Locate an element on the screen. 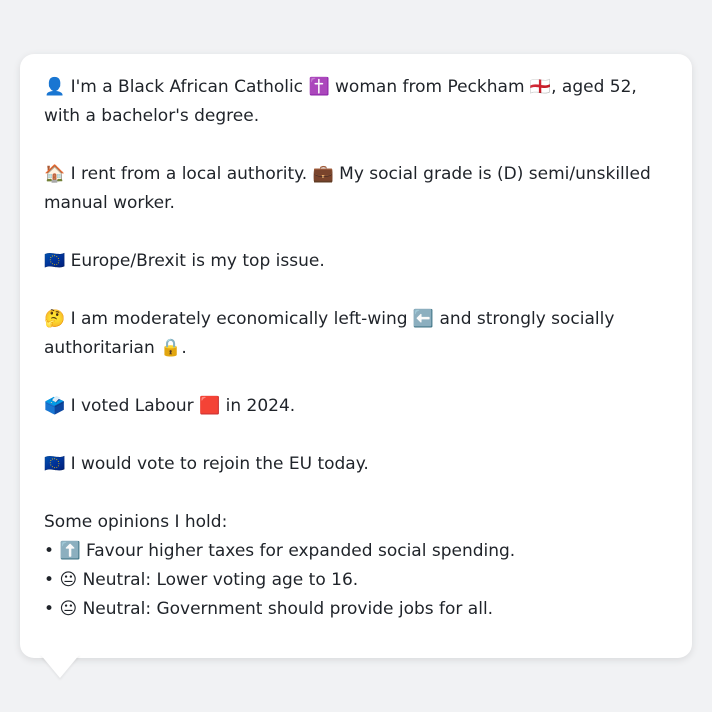  eu-paragraph: 🇪🇺 I would vote to rejoin the EU today. is located at coordinates (356, 464).